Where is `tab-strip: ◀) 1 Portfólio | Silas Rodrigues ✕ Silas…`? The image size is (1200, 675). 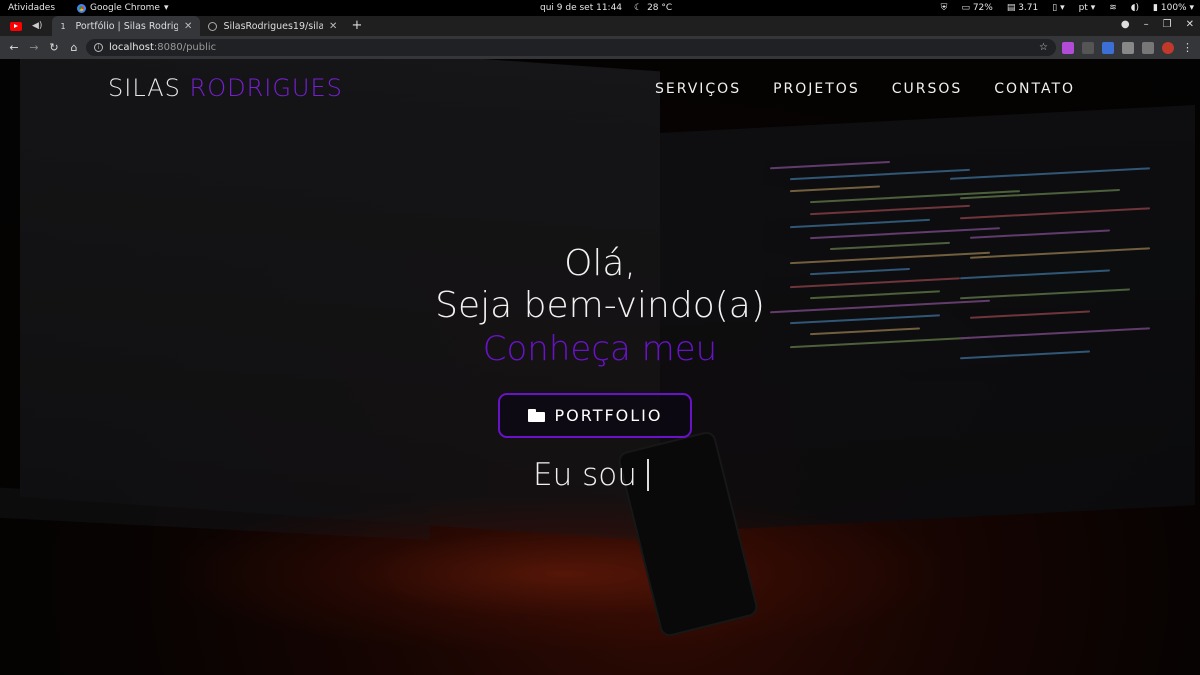
tab-strip: ◀) 1 Portfólio | Silas Rodrigues ✕ Silas… is located at coordinates (600, 26).